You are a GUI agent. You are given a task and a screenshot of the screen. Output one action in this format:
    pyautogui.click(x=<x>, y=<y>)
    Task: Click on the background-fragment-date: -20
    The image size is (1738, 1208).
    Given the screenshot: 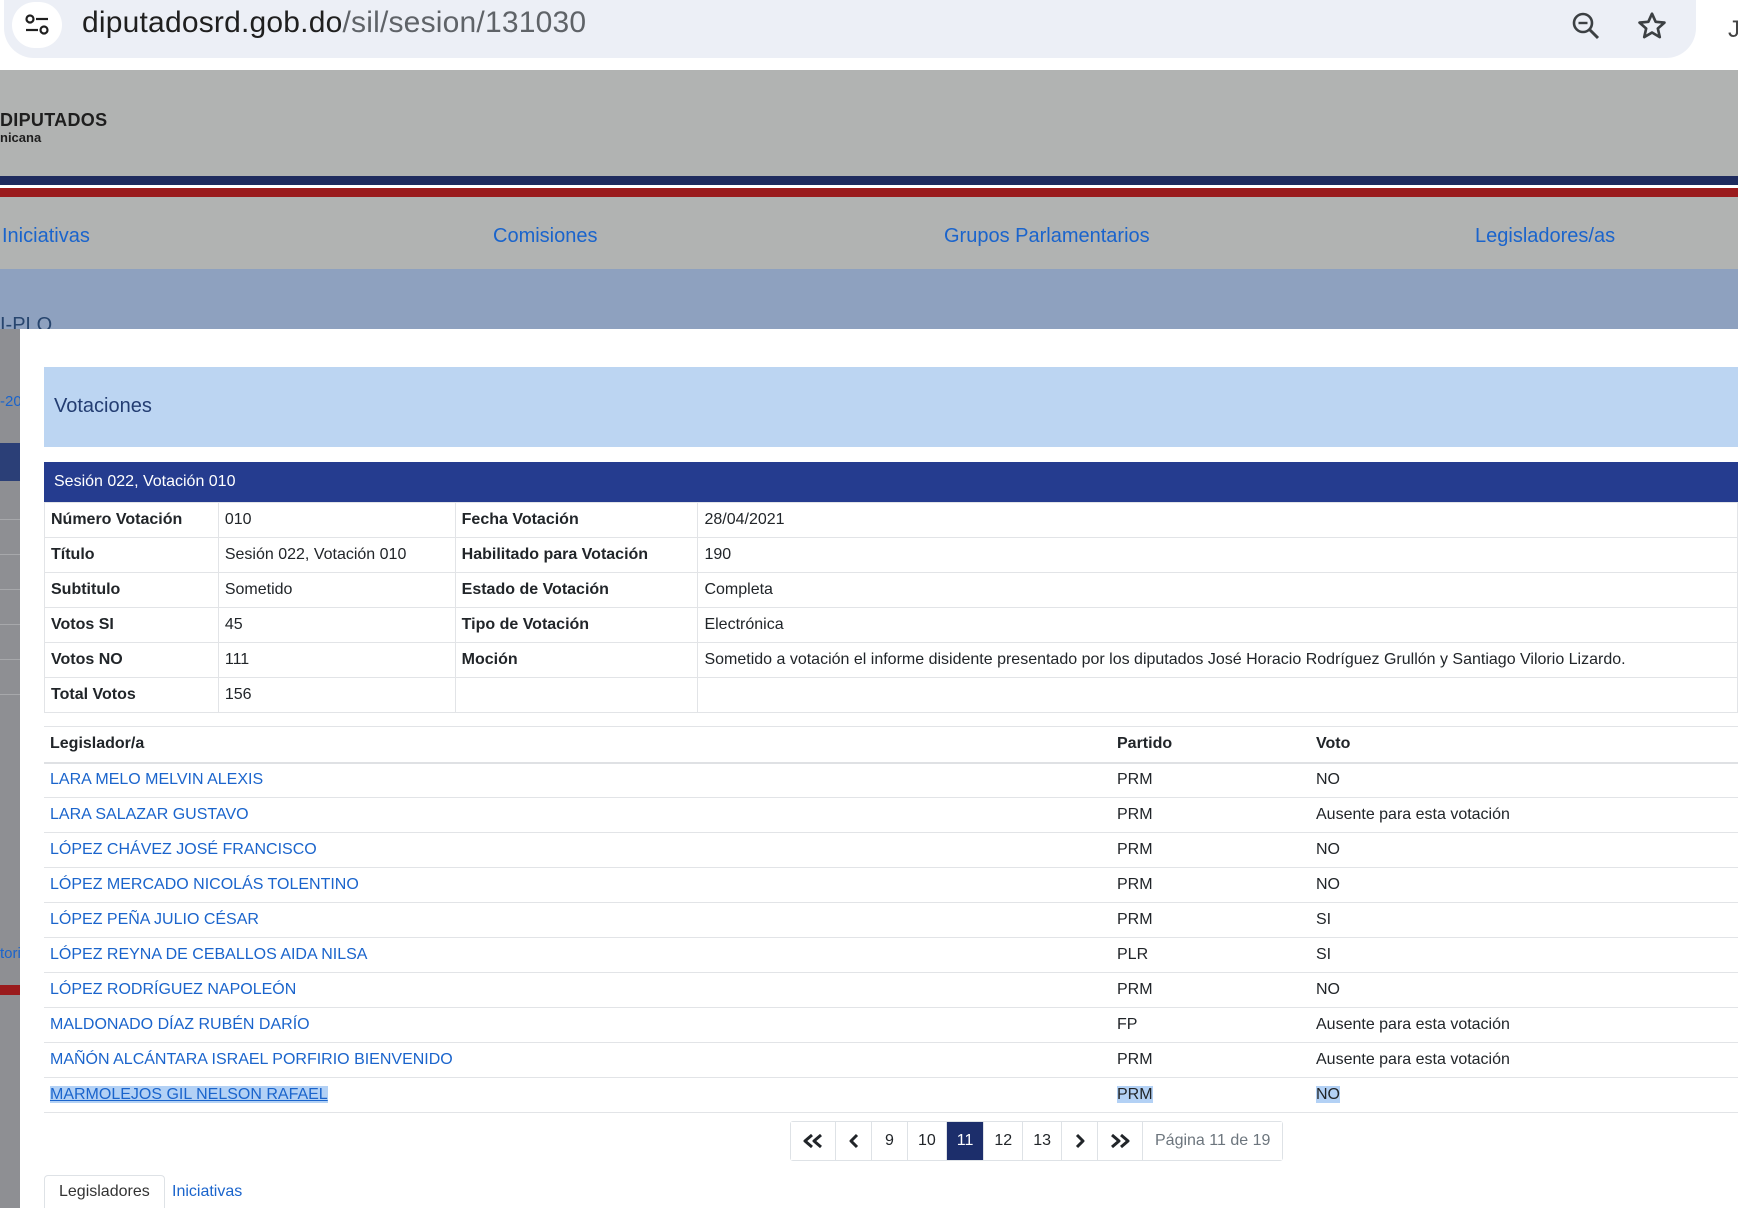 What is the action you would take?
    pyautogui.click(x=11, y=401)
    